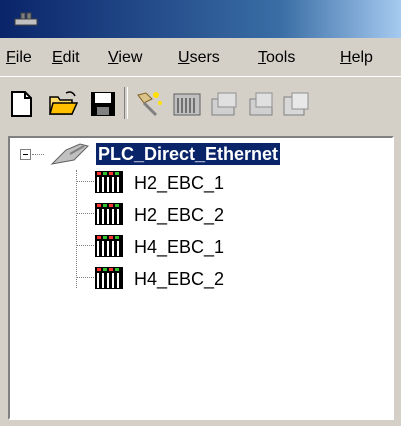 The image size is (401, 426). Describe the element at coordinates (179, 215) in the screenshot. I see `tree-item-h2-ebc-2: H2_EBC_2` at that location.